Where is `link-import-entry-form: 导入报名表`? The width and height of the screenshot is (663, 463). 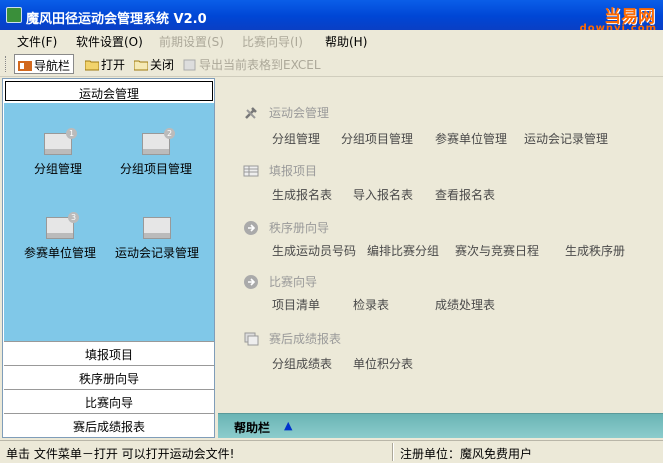
link-import-entry-form: 导入报名表 is located at coordinates (383, 194).